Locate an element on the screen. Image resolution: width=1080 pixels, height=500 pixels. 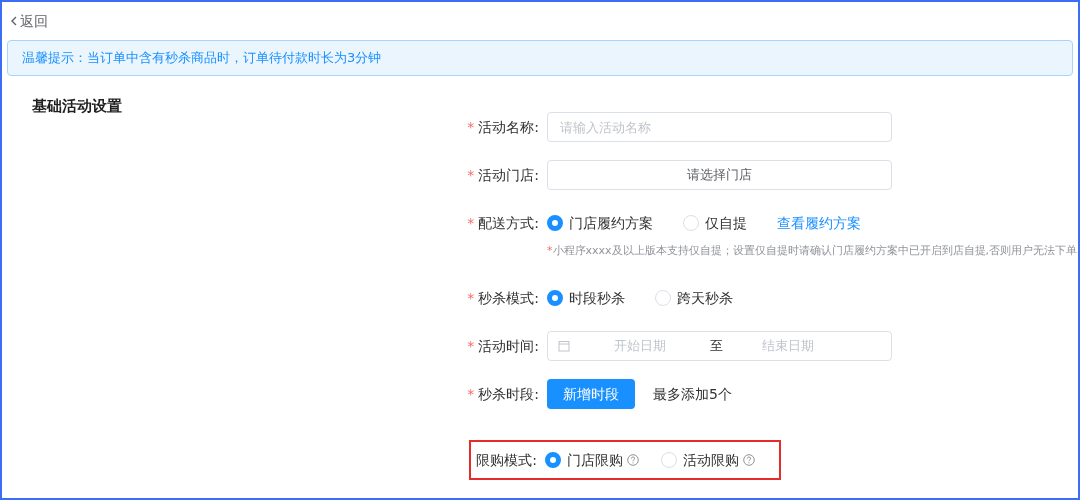
date-range-field: 开始日期 至 结束日期 is located at coordinates (719, 346).